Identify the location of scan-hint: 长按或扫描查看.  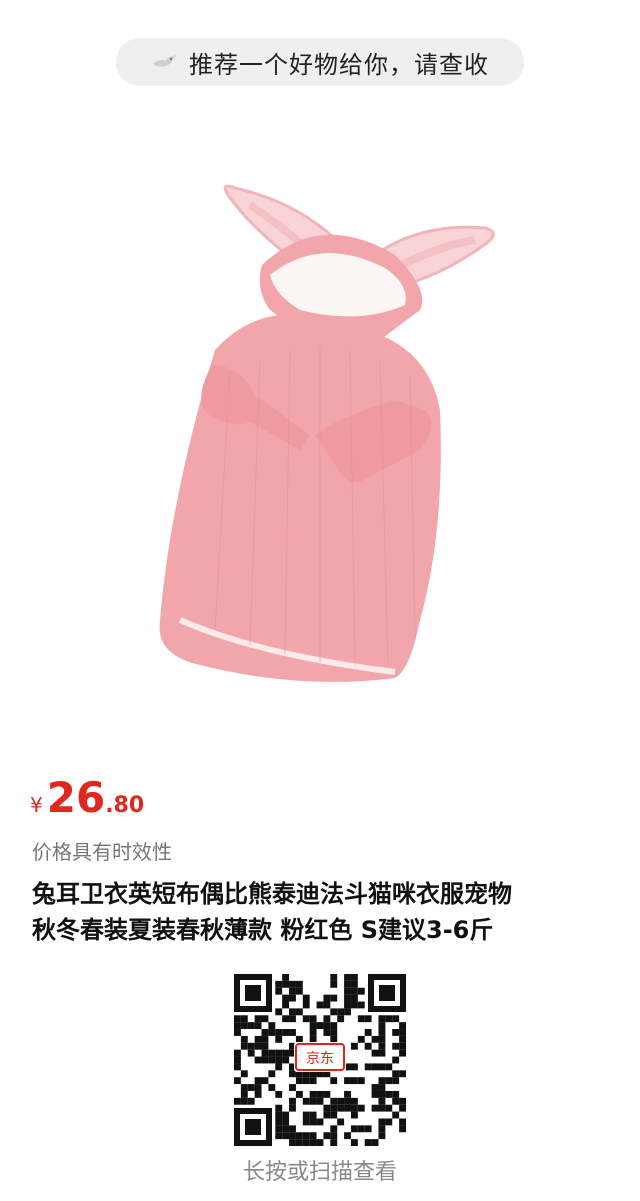
(319, 1172).